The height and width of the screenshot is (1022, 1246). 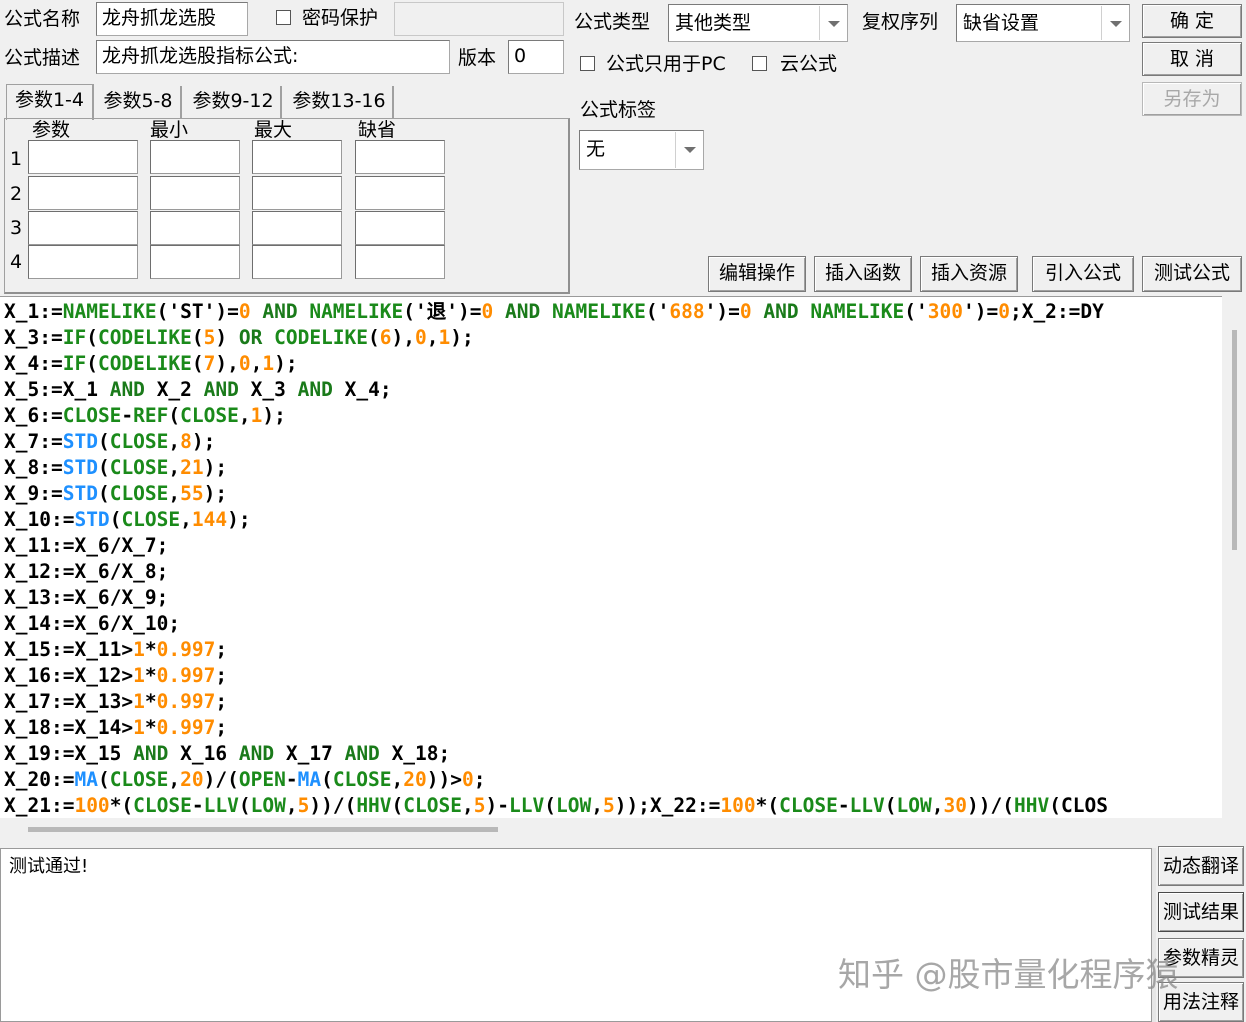 What do you see at coordinates (713, 23) in the screenshot?
I see `formula-type-value: 其他类型` at bounding box center [713, 23].